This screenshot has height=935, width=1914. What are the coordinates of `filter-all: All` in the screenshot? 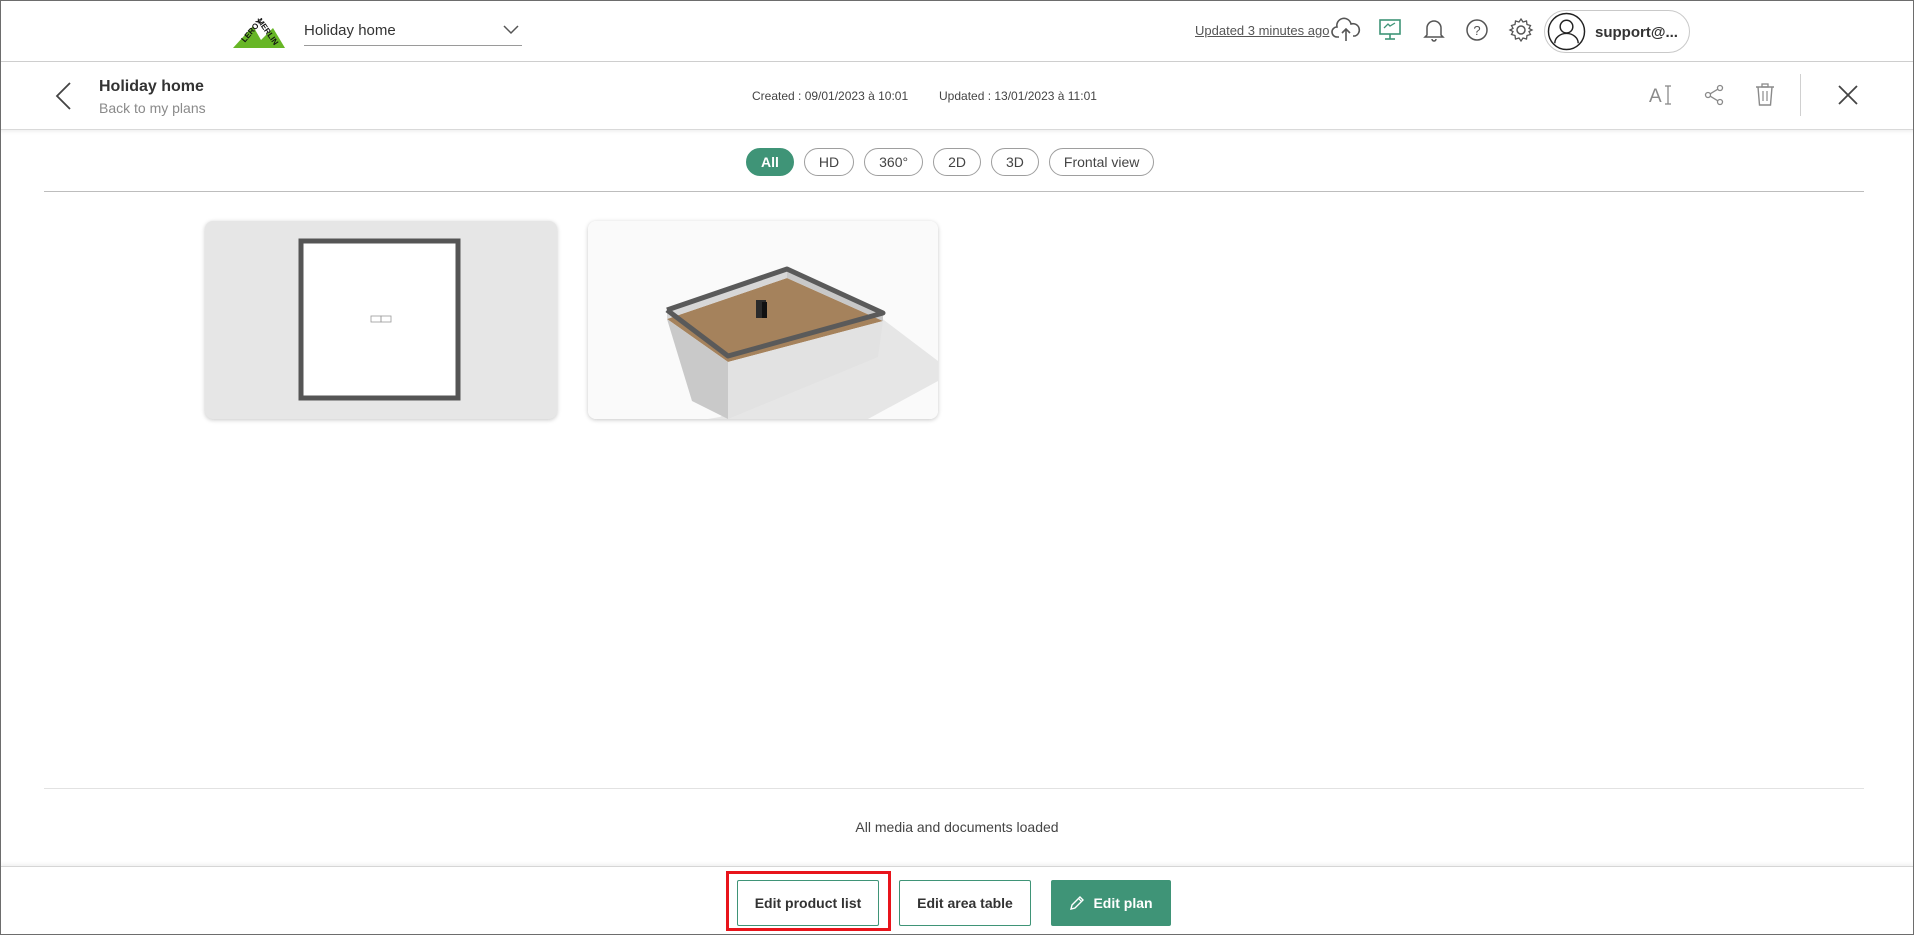 It's located at (770, 162).